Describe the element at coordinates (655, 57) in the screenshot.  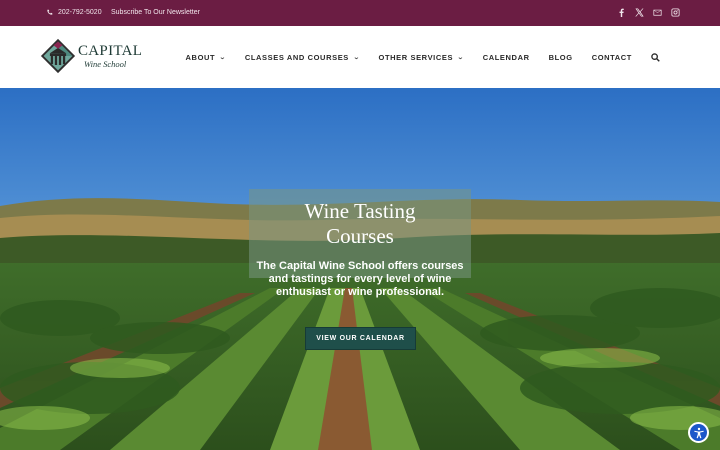
I see `search-icon` at that location.